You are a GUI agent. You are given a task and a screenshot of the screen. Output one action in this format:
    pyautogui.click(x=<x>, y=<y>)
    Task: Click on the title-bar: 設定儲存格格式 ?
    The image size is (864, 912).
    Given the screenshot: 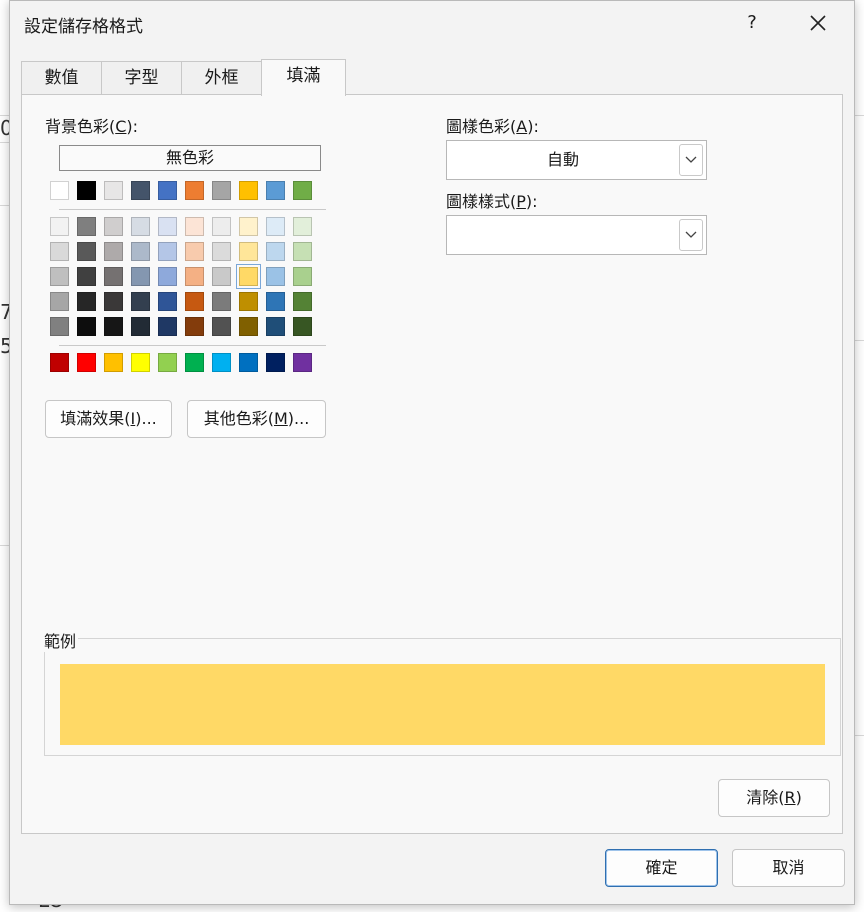 What is the action you would take?
    pyautogui.click(x=432, y=23)
    